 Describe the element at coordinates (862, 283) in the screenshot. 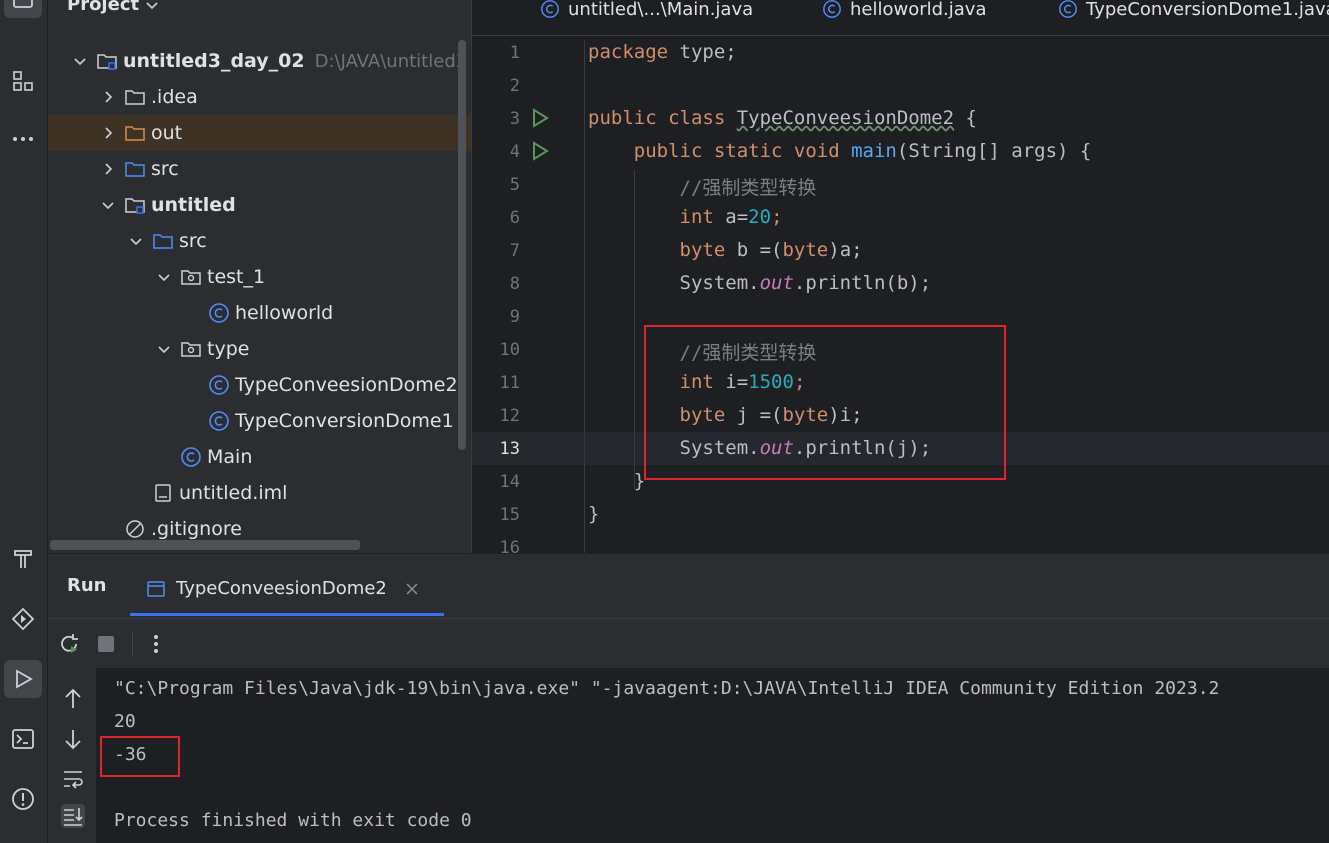

I see `code-text: .println(b);` at that location.